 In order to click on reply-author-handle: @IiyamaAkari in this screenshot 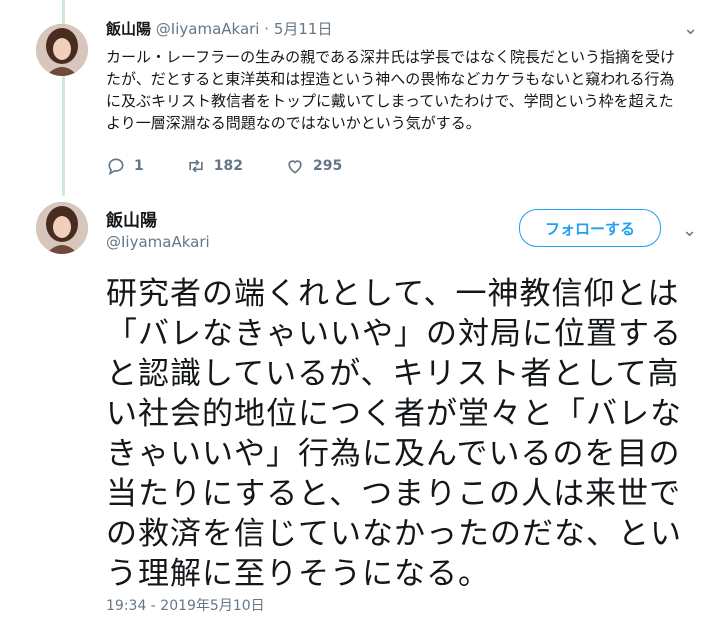, I will do `click(208, 29)`.